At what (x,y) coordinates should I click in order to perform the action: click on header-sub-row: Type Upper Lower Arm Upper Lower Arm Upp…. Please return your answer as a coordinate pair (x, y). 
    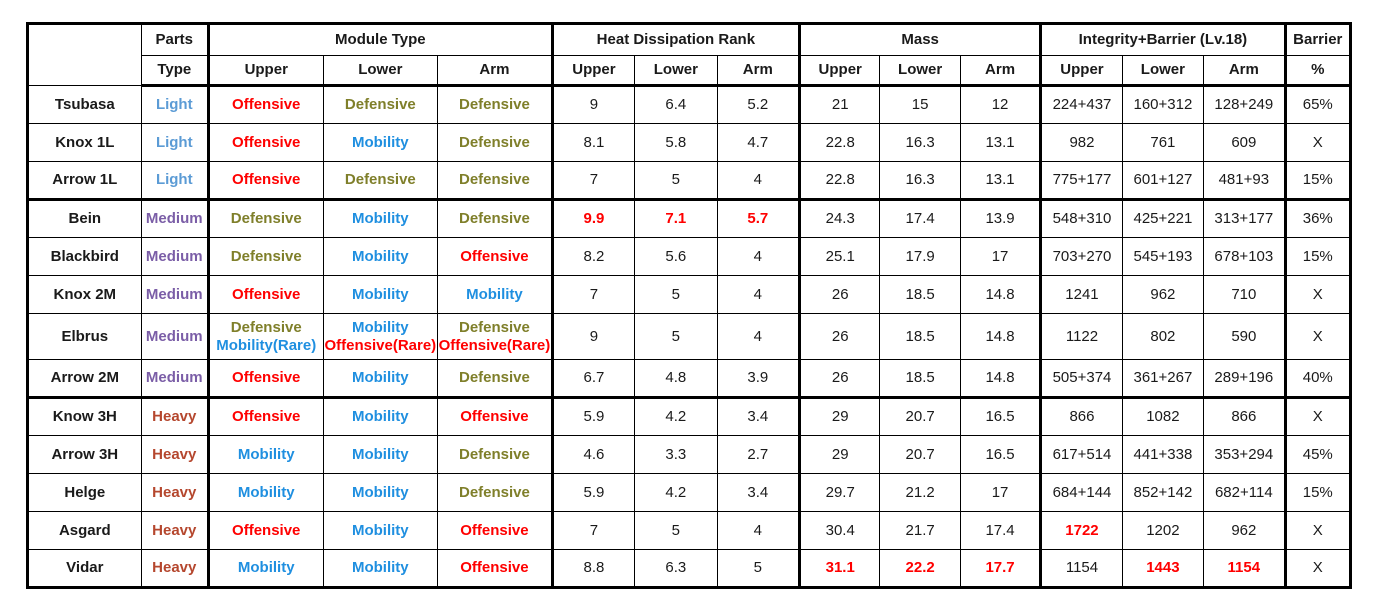
    Looking at the image, I should click on (690, 71).